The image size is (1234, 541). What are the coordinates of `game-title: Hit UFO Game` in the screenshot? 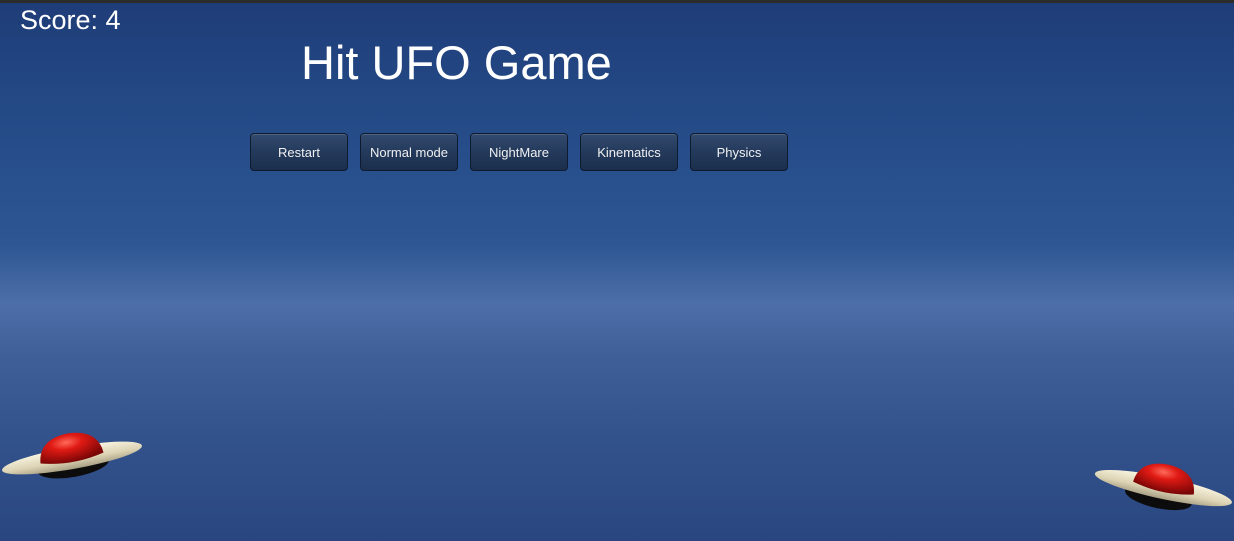 It's located at (456, 62).